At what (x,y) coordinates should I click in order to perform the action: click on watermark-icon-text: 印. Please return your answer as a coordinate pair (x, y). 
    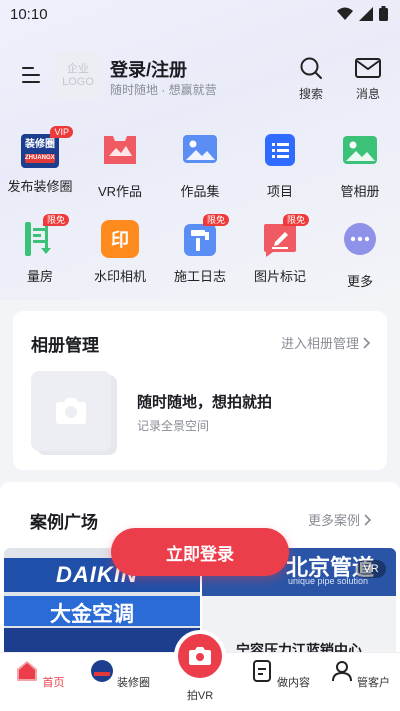
    Looking at the image, I should click on (120, 240).